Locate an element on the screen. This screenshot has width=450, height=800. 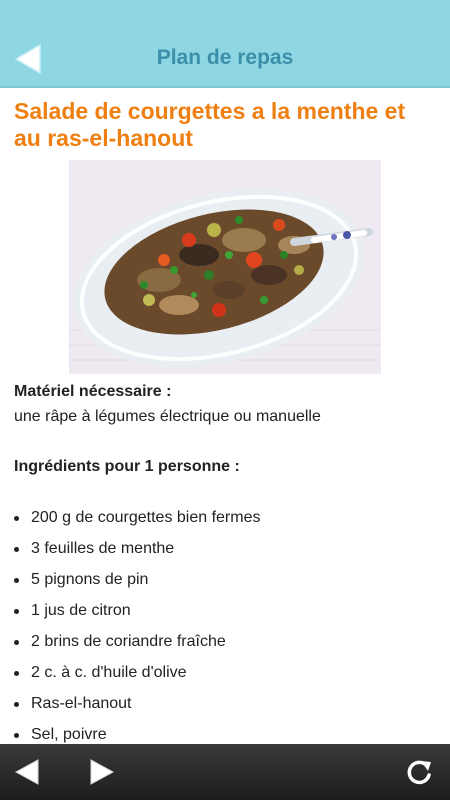
list-item: 1 jus de citron is located at coordinates (137, 610).